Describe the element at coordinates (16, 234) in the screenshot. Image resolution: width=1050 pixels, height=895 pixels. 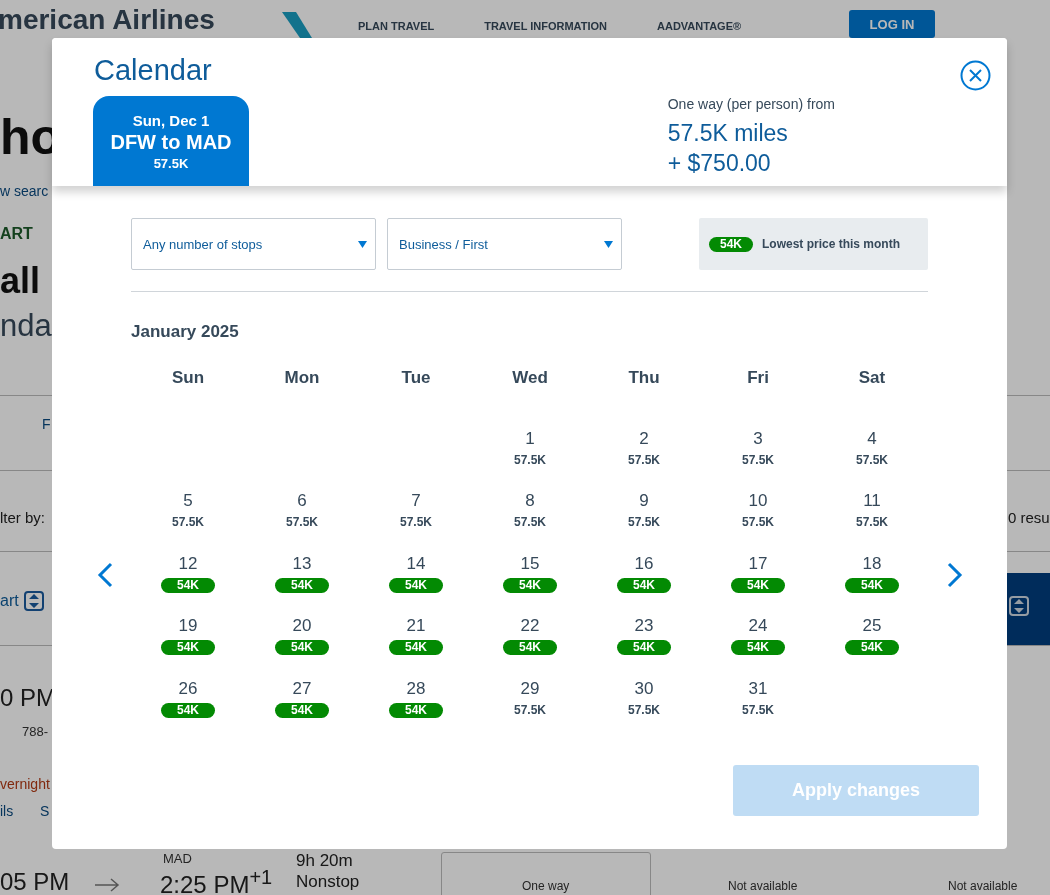
I see `page-tag-text: ART` at that location.